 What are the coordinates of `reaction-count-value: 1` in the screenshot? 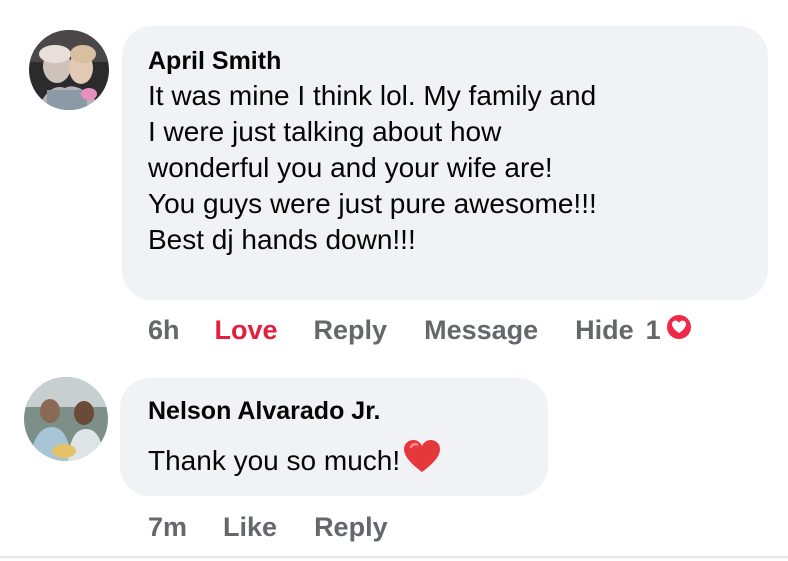 It's located at (653, 330).